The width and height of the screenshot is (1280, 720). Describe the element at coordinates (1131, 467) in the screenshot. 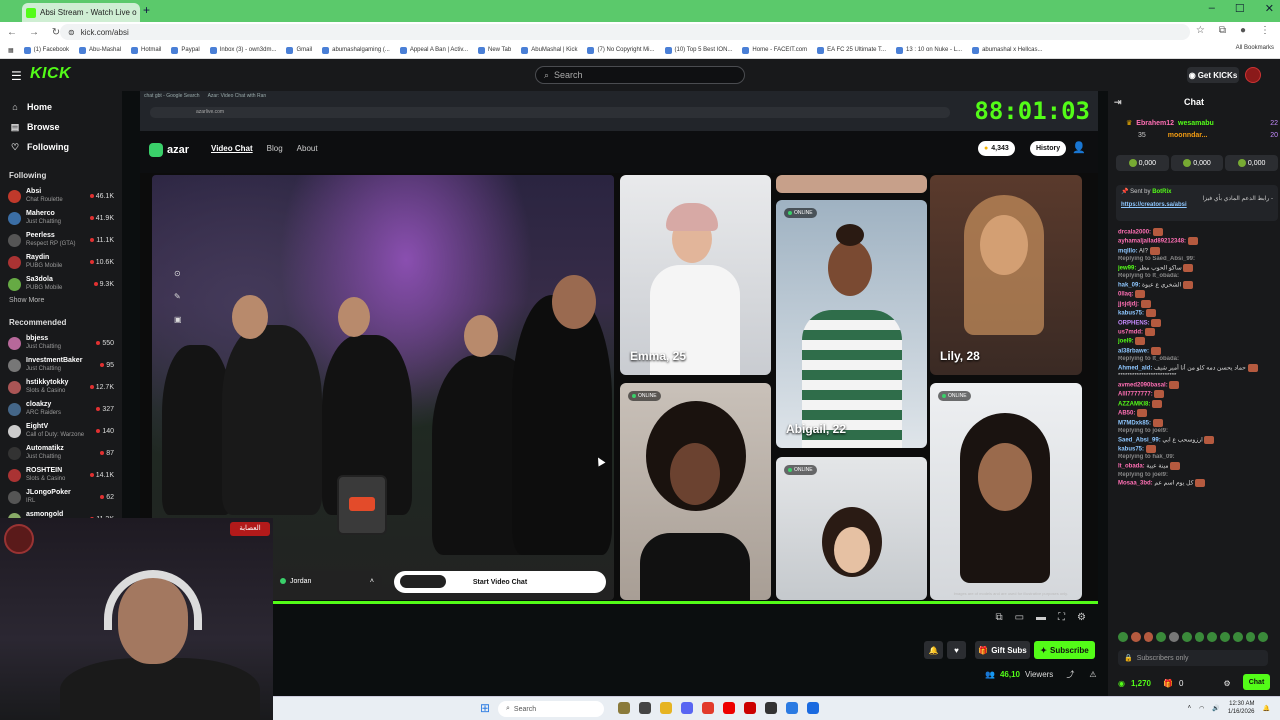

I see `chat-username: lt_obada:` at that location.